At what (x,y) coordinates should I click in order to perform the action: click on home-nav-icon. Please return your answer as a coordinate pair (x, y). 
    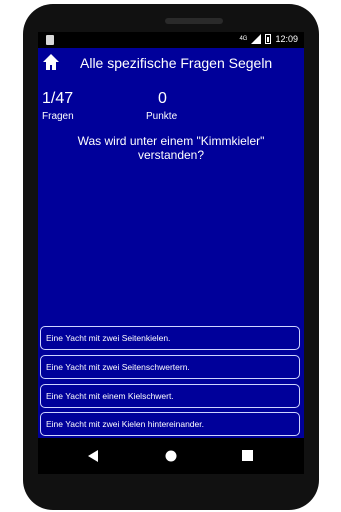
    Looking at the image, I should click on (171, 456).